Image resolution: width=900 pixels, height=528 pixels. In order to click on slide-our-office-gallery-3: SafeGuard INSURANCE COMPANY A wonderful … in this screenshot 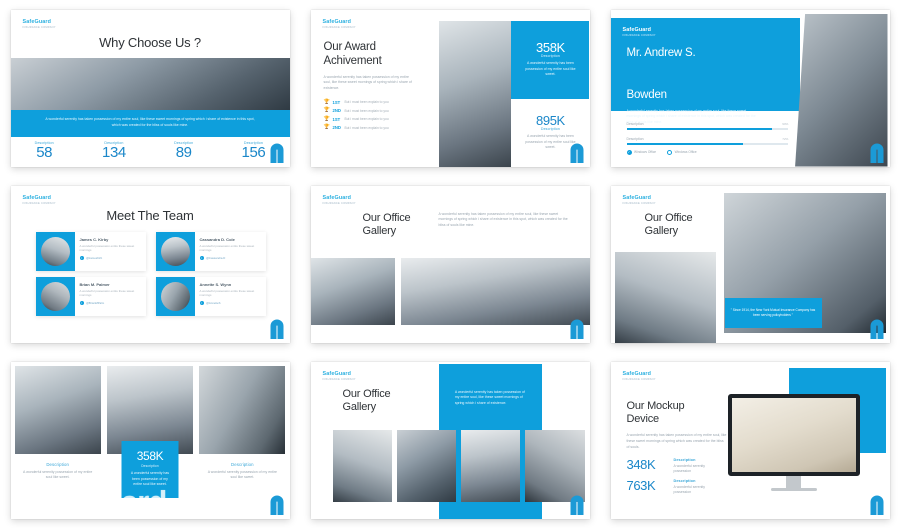, I will do `click(450, 440)`.